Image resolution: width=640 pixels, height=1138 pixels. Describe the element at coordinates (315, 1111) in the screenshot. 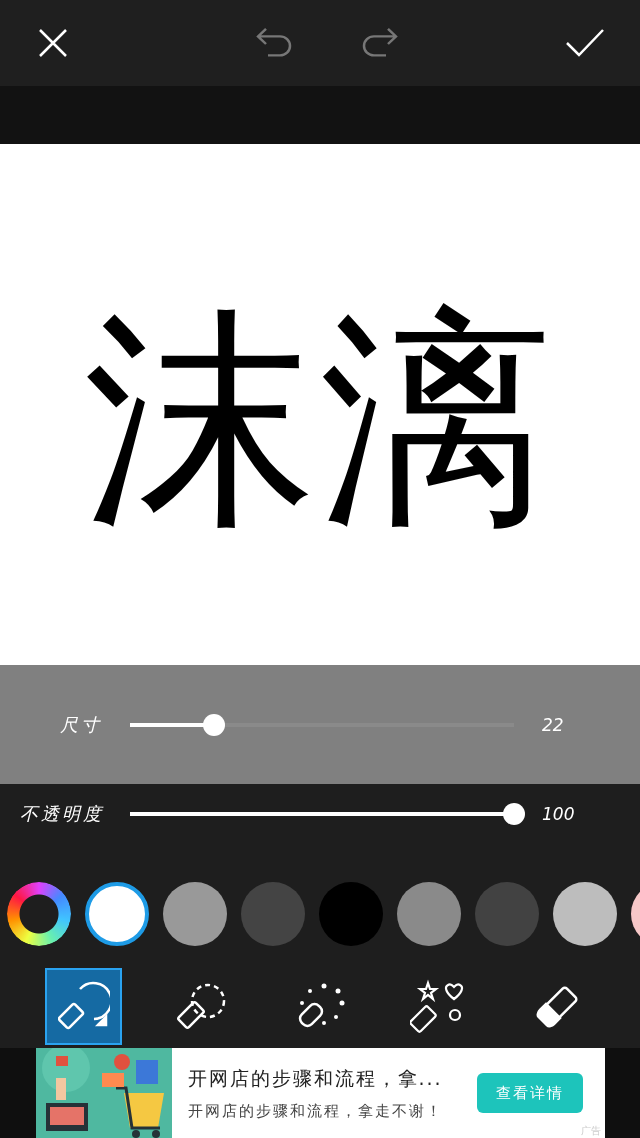

I see `ad-subtitle: 开网店的步骤和流程，拿走不谢！` at that location.